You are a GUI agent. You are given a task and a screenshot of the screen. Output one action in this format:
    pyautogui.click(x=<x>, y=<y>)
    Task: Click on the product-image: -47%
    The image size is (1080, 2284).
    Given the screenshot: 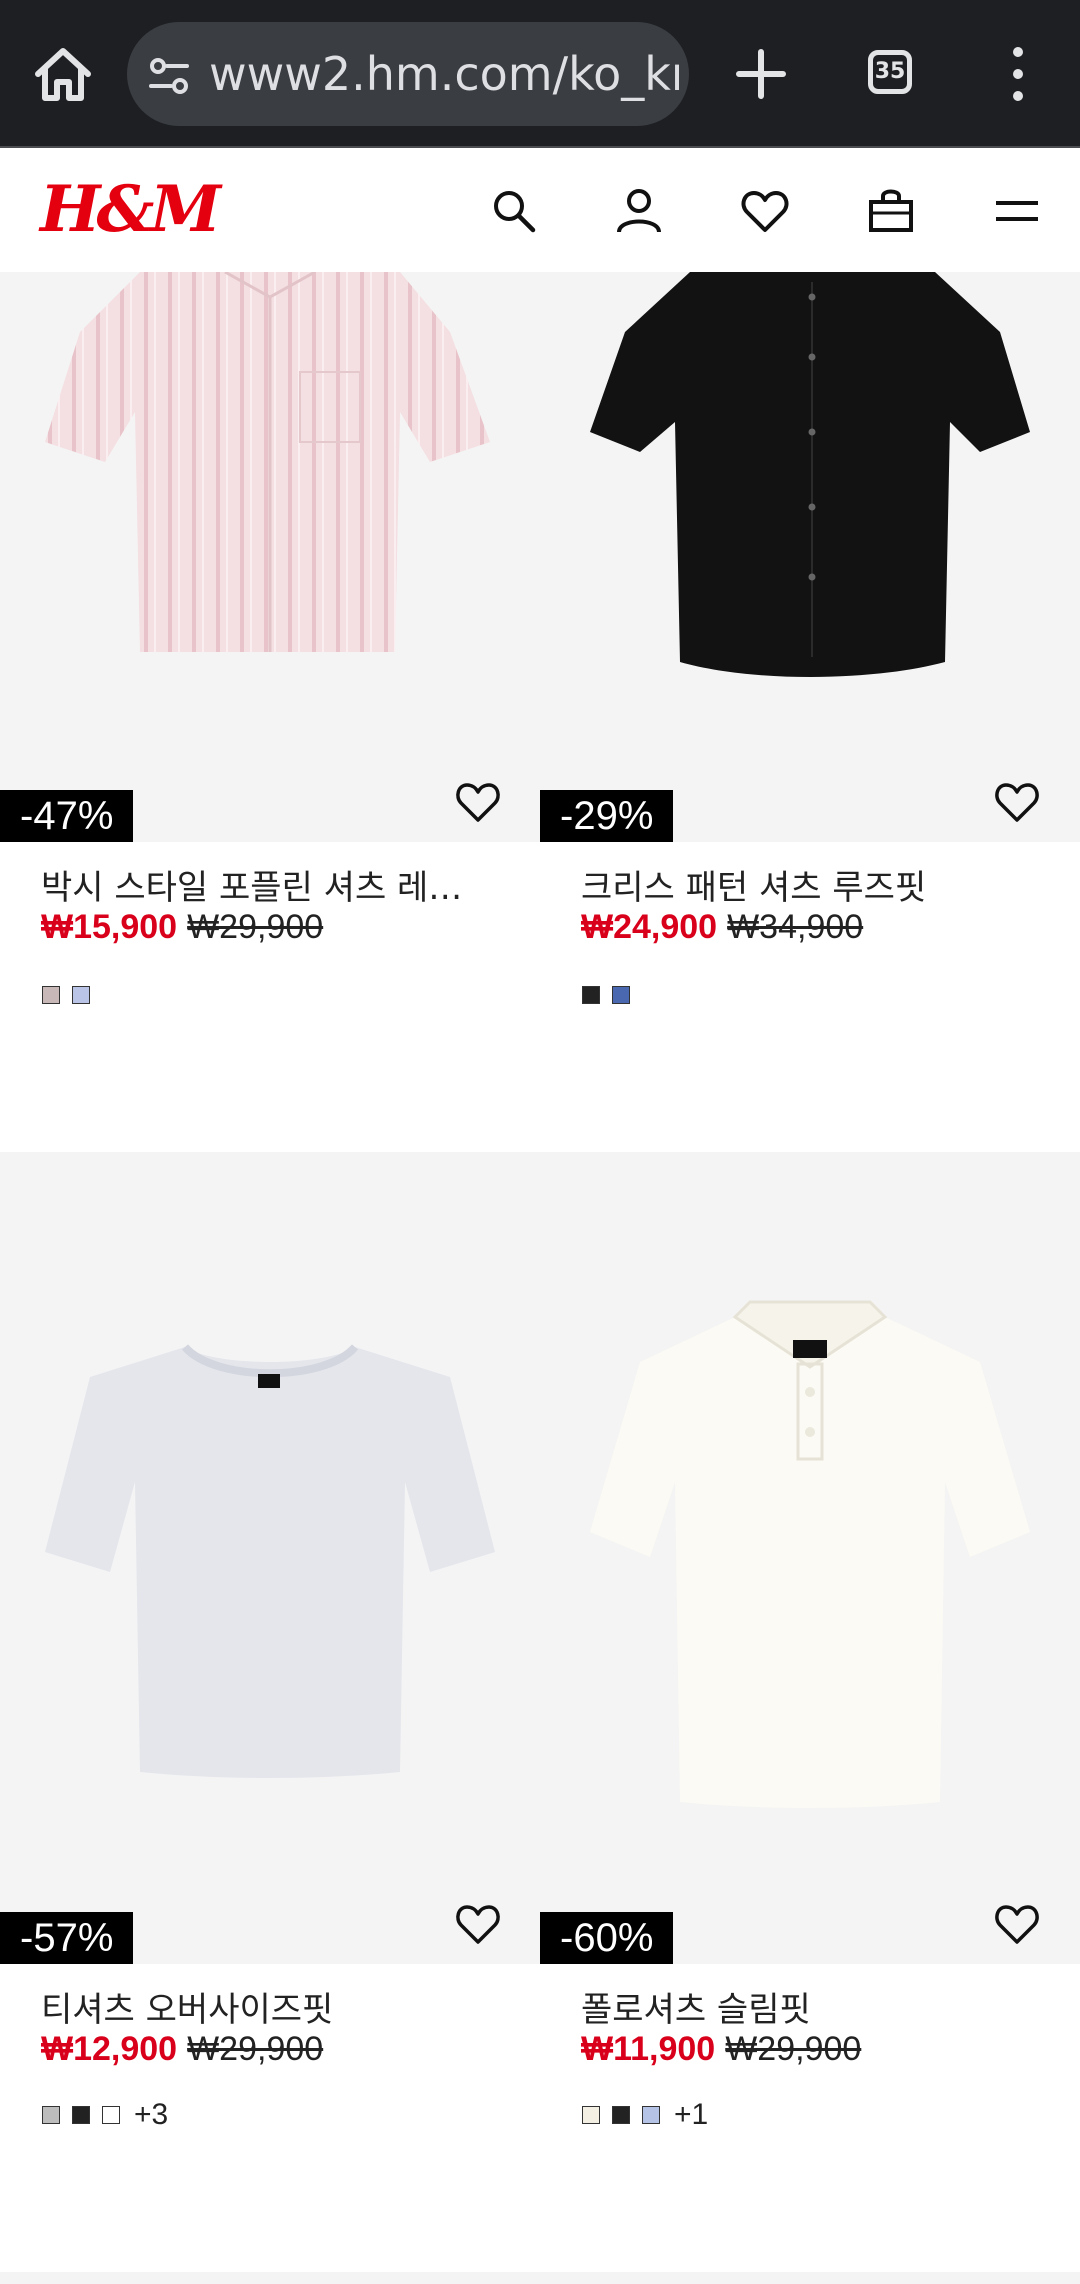 What is the action you would take?
    pyautogui.click(x=270, y=557)
    